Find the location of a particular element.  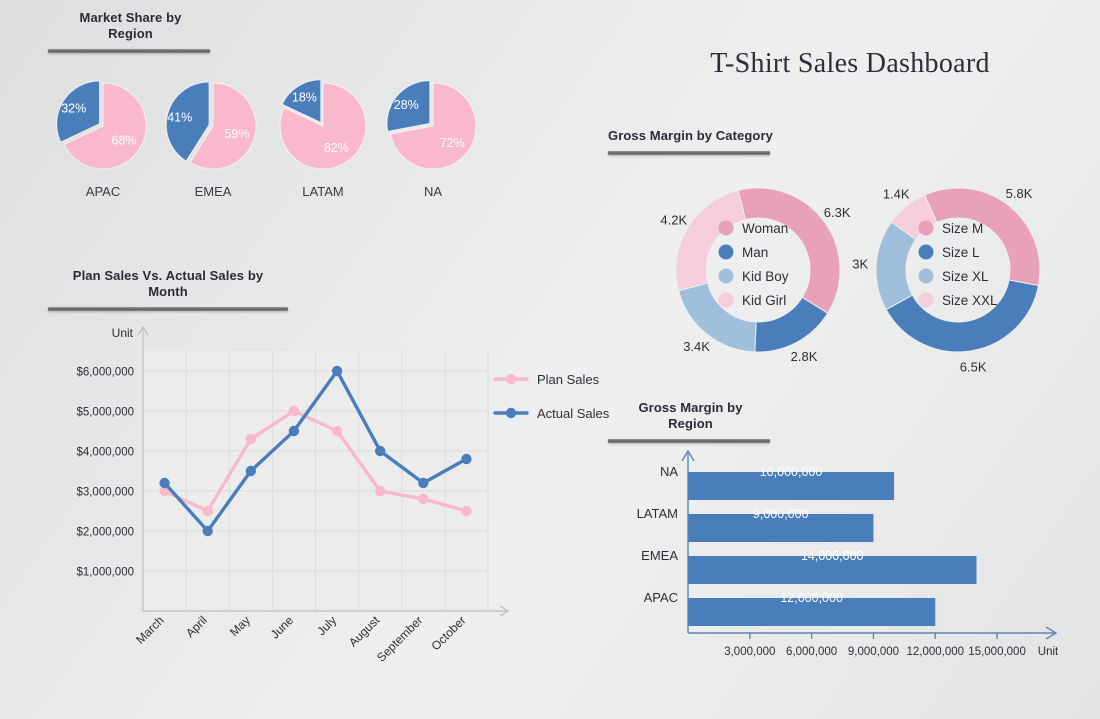

line-x-tick-label: October is located at coordinates (448, 633).